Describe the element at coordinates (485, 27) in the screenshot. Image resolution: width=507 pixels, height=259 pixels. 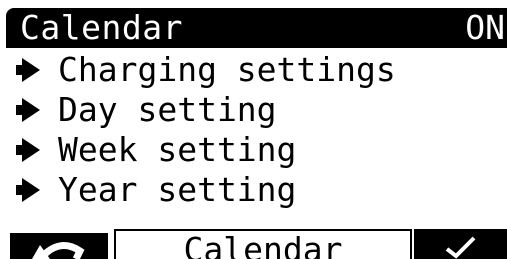
I see `status-indicator: ON` at that location.